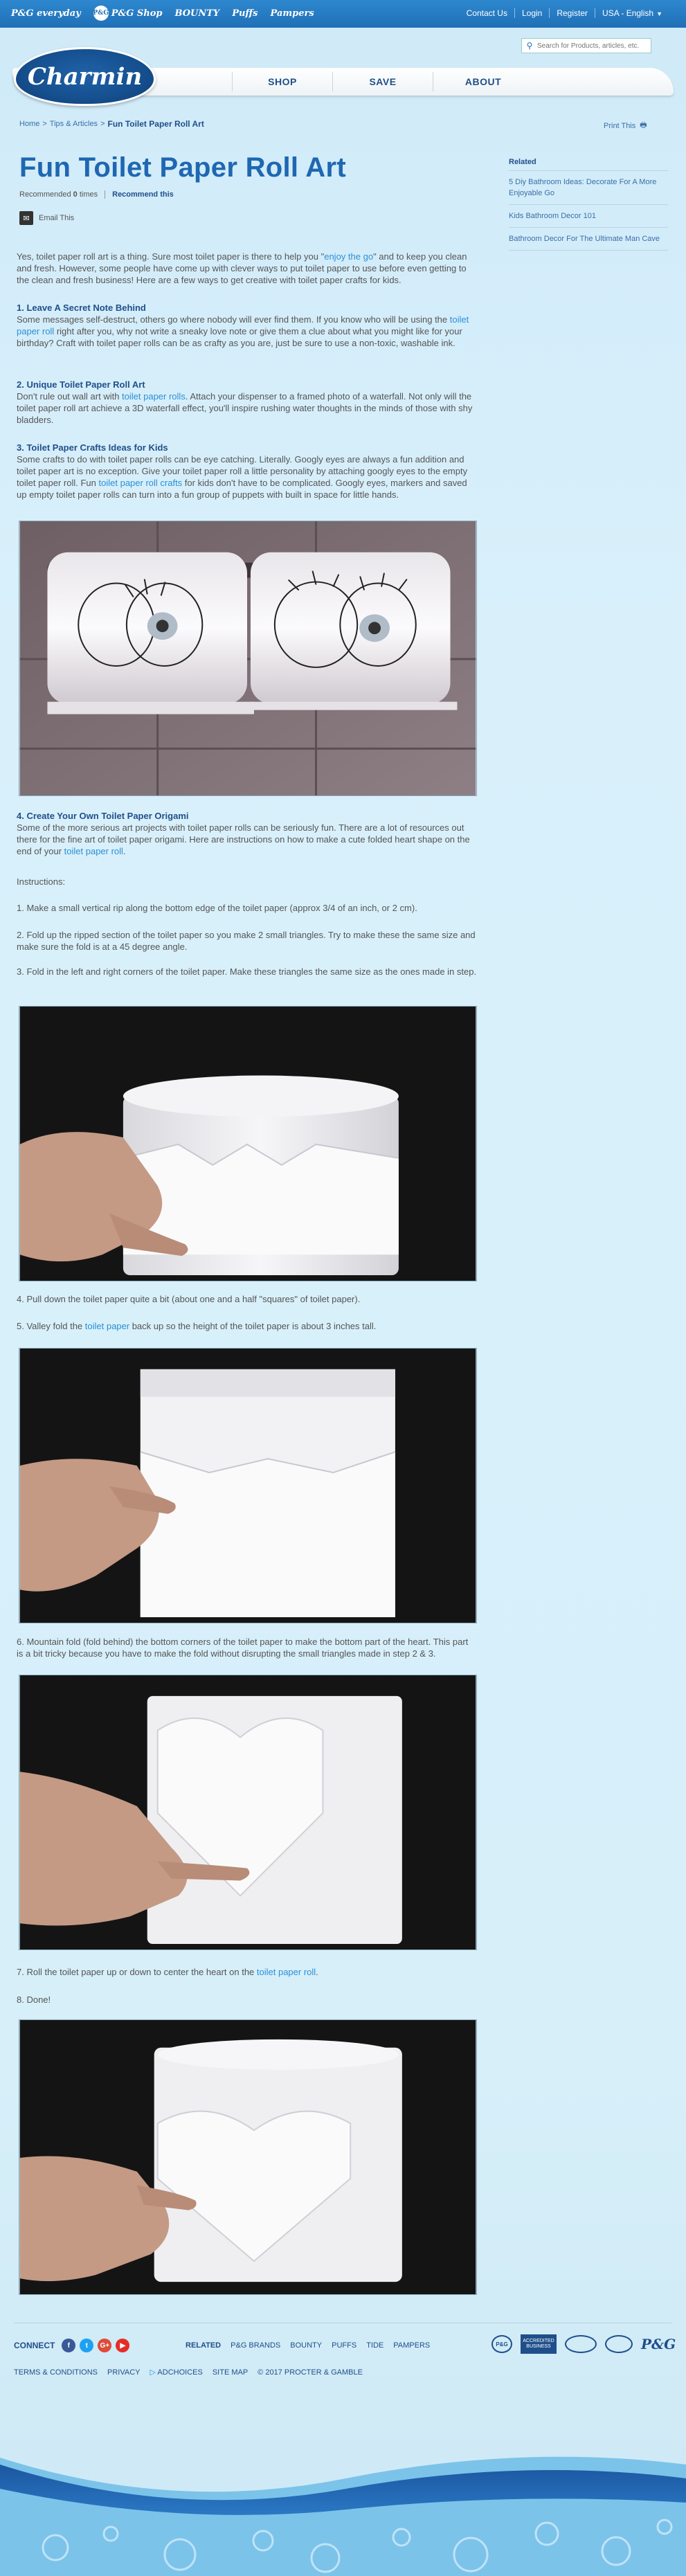 This screenshot has width=686, height=2576. I want to click on nav-shop: SHOP, so click(282, 81).